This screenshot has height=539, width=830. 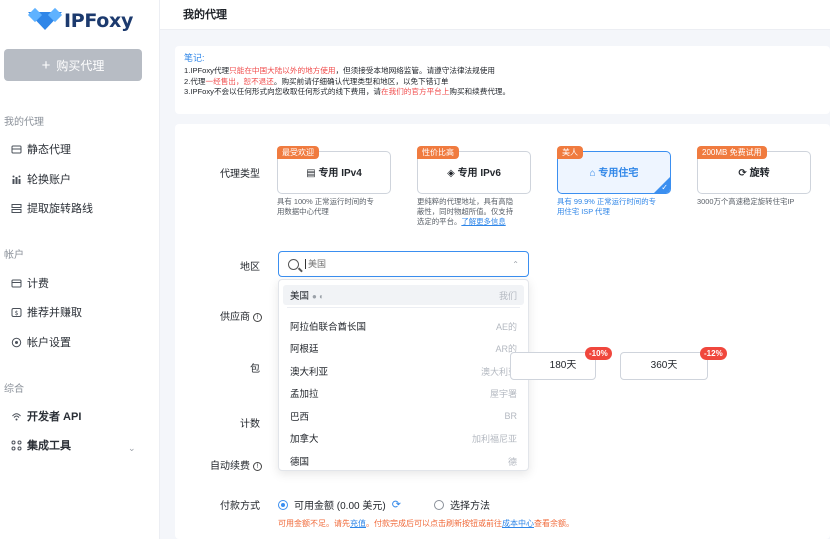 What do you see at coordinates (403, 416) in the screenshot?
I see `region-option: 巴西 BR` at bounding box center [403, 416].